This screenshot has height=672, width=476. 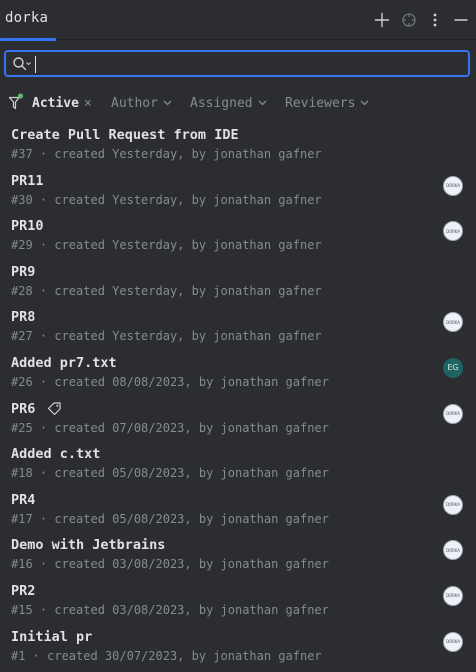 What do you see at coordinates (52, 636) in the screenshot?
I see `pr-title: Initial pr` at bounding box center [52, 636].